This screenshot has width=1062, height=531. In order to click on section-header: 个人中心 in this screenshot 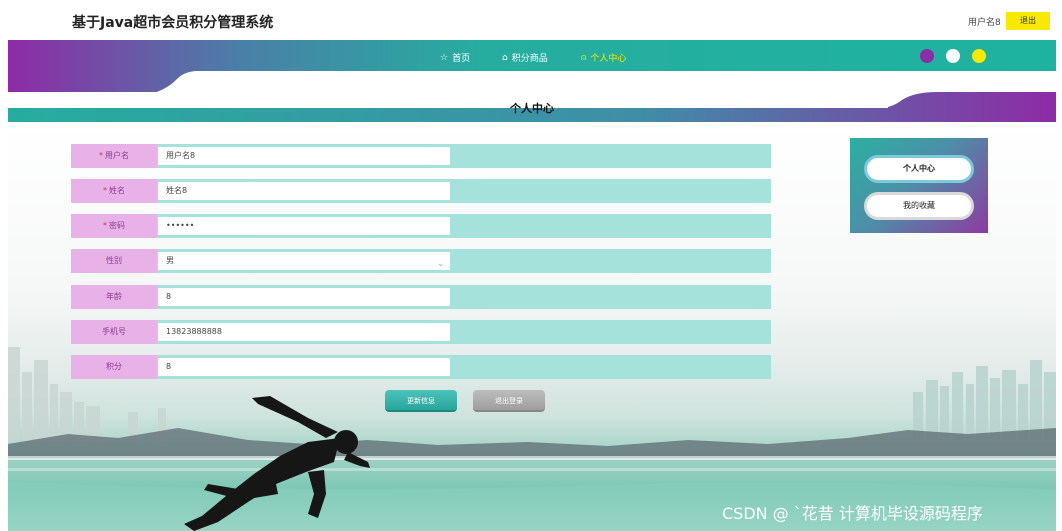, I will do `click(532, 107)`.